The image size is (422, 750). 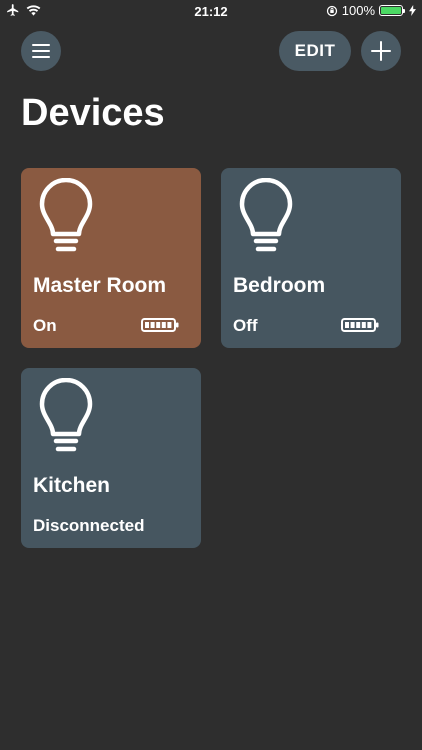 I want to click on orientation-lock-icon, so click(x=331, y=10).